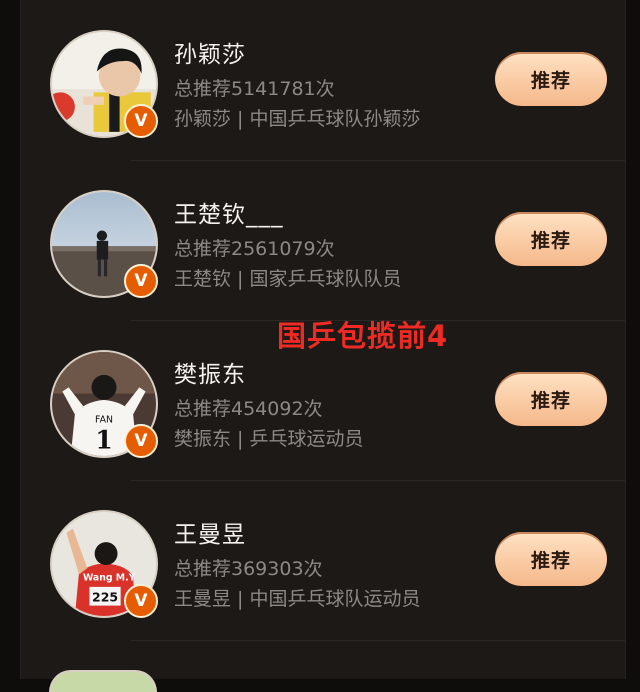 The height and width of the screenshot is (692, 640). Describe the element at coordinates (378, 640) in the screenshot. I see `divider` at that location.